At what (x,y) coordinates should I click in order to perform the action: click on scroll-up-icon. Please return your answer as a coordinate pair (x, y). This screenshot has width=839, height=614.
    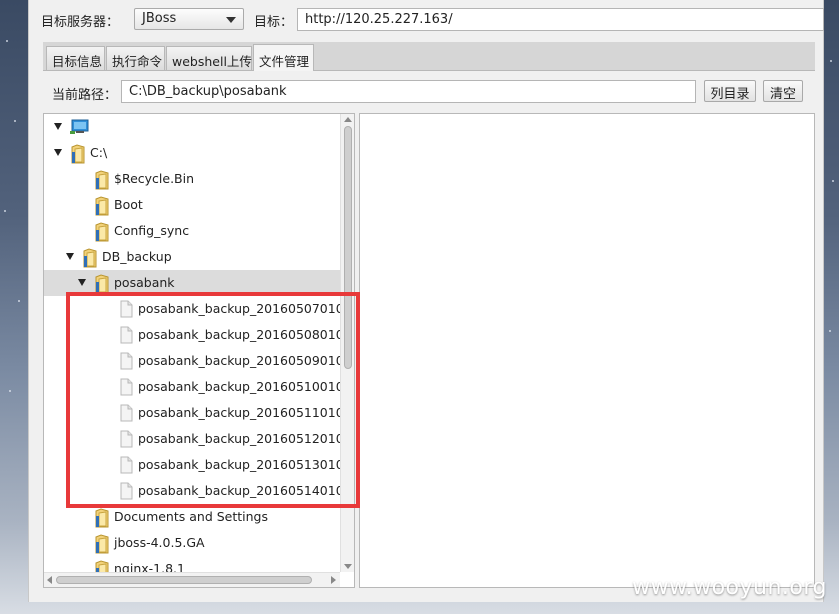
    Looking at the image, I should click on (348, 119).